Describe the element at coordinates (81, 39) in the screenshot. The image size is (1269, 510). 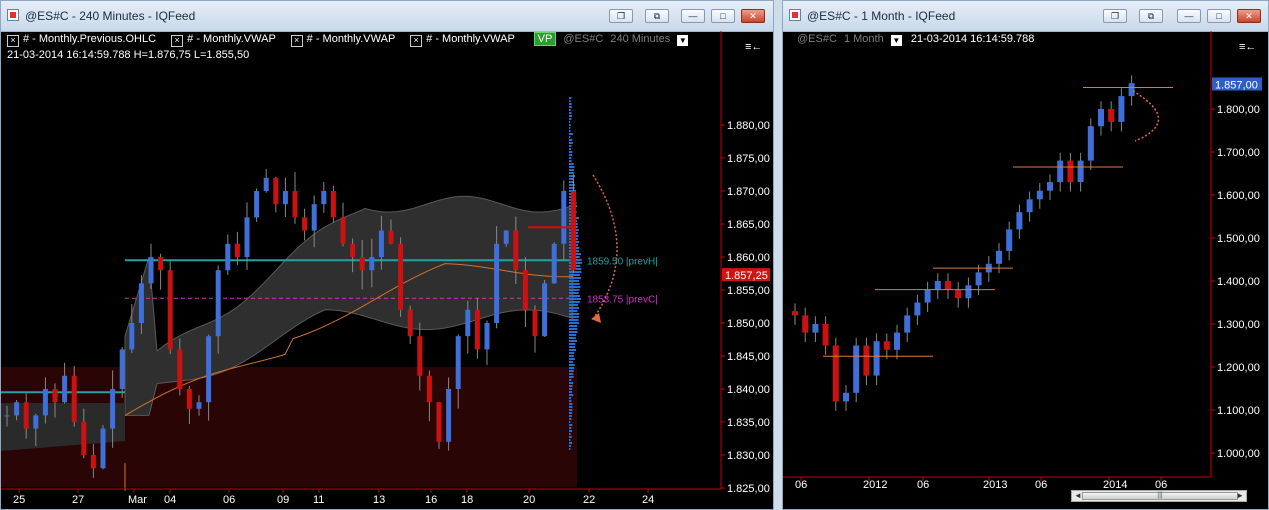
I see `indicator-item: × # - Monthly.Previous.OHLC` at that location.